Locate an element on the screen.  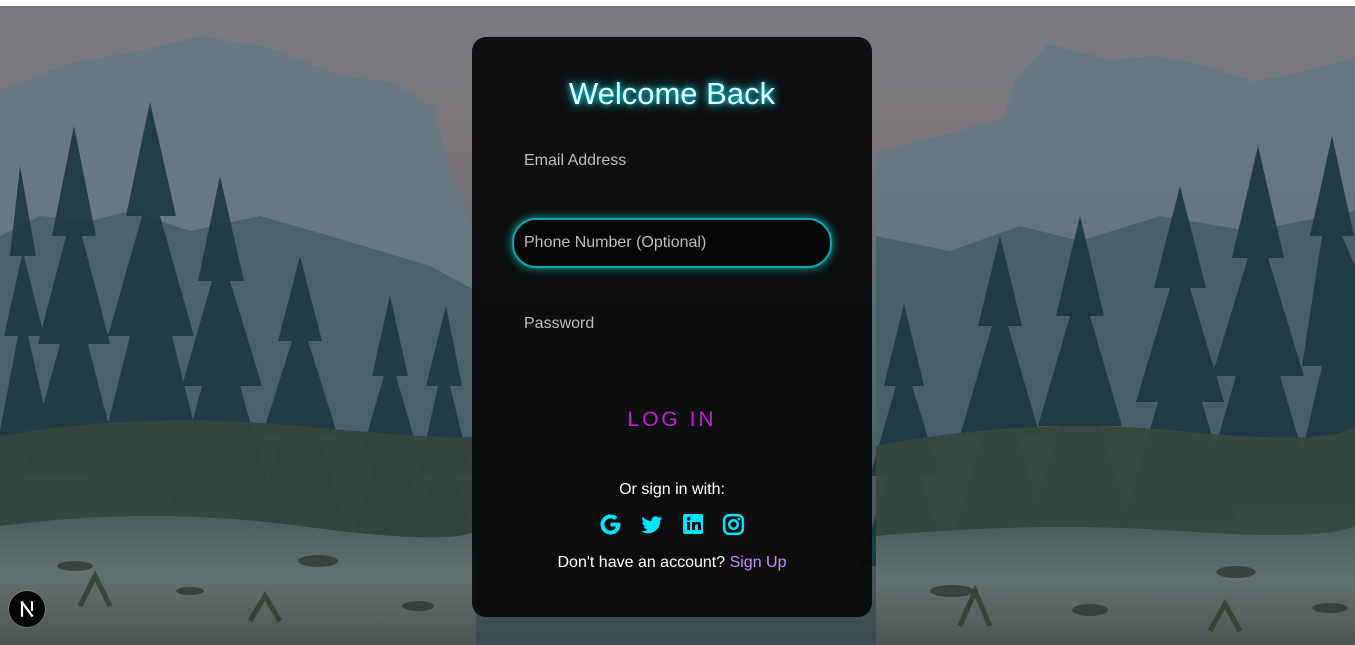
nextjs-dev-badge is located at coordinates (27, 609).